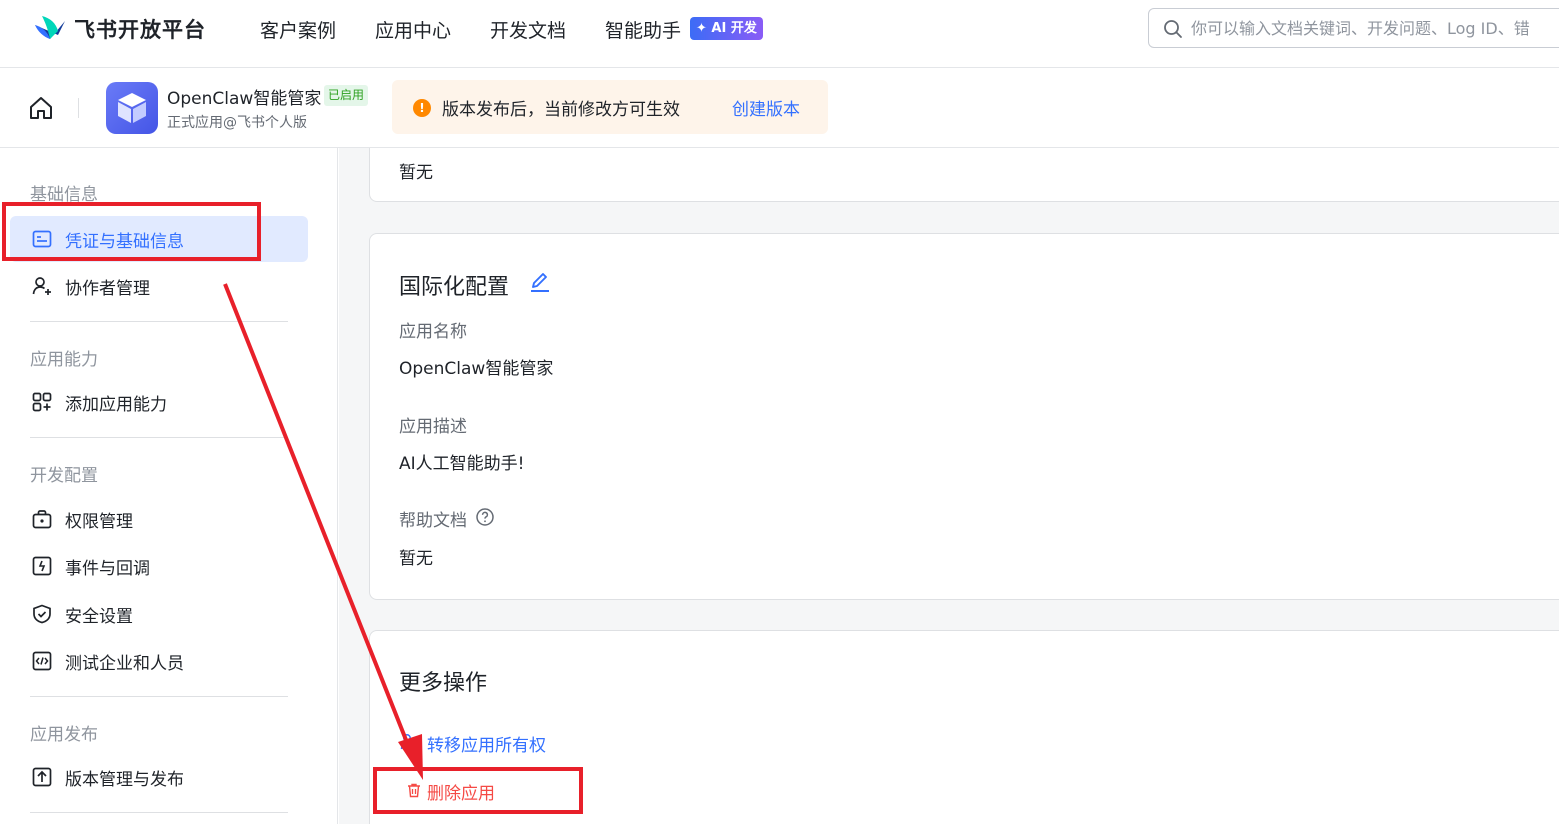 The height and width of the screenshot is (824, 1559). What do you see at coordinates (124, 780) in the screenshot?
I see `sidebar-item-label: 版本管理与发布` at bounding box center [124, 780].